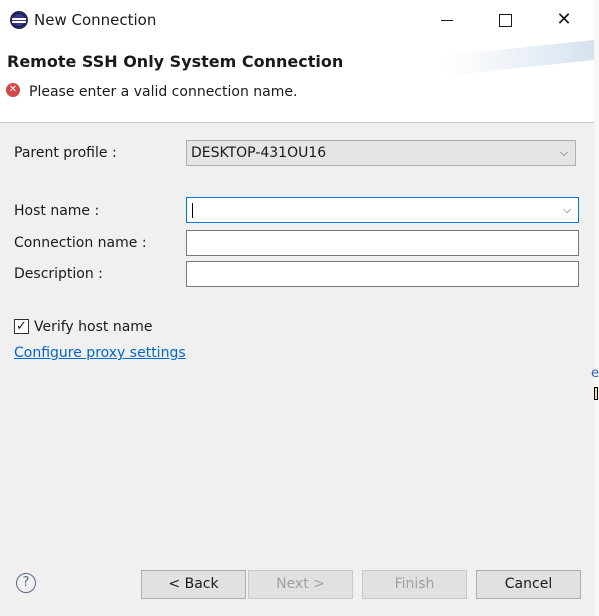  Describe the element at coordinates (192, 210) in the screenshot. I see `text-caret` at that location.